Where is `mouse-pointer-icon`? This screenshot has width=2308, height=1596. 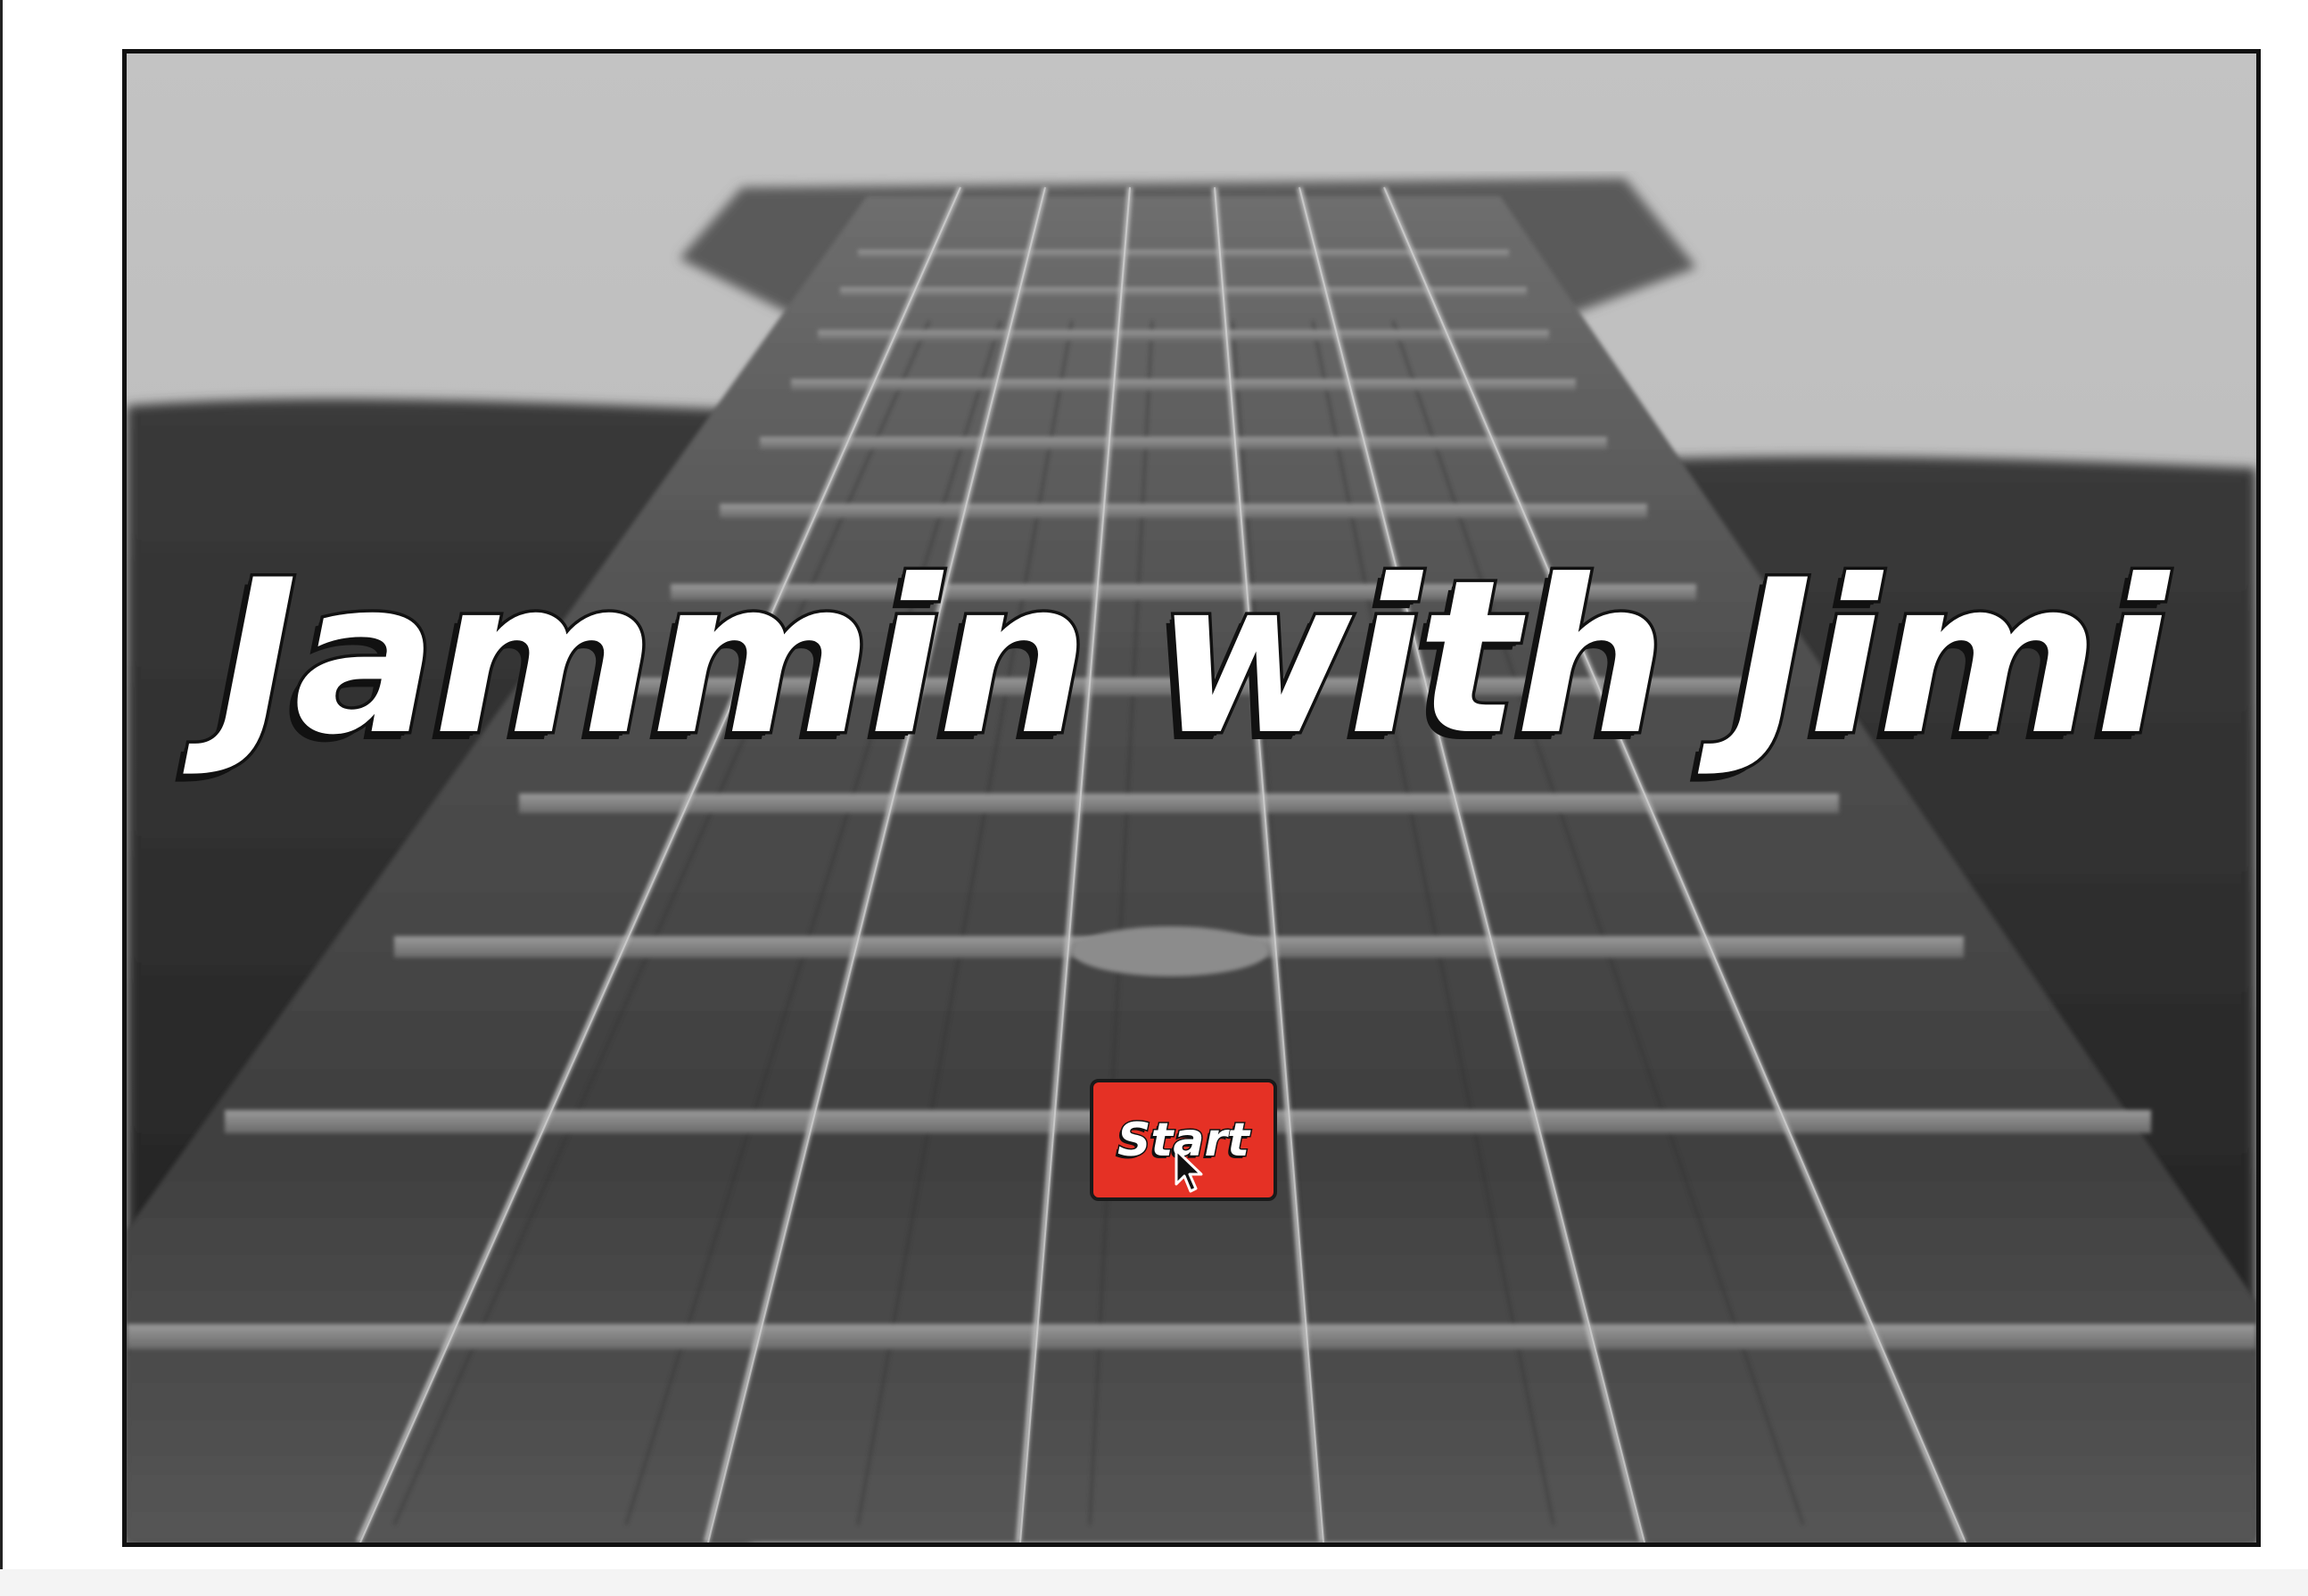
mouse-pointer-icon is located at coordinates (1189, 1170).